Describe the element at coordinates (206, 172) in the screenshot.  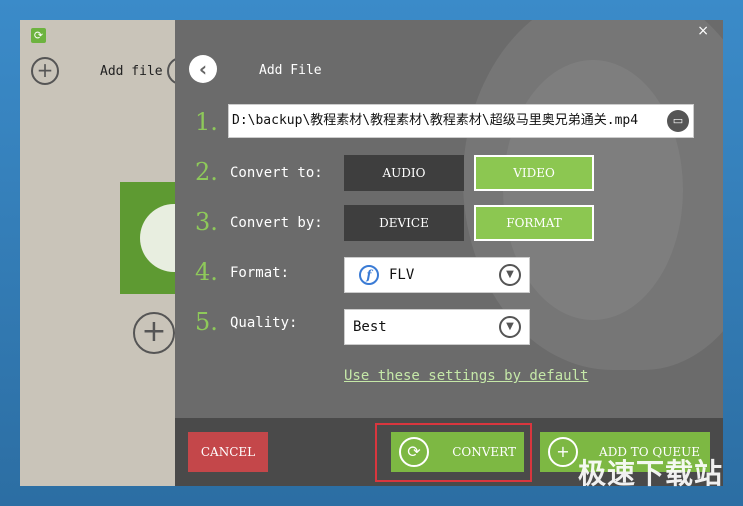
I see `step-number-2: 2.` at that location.